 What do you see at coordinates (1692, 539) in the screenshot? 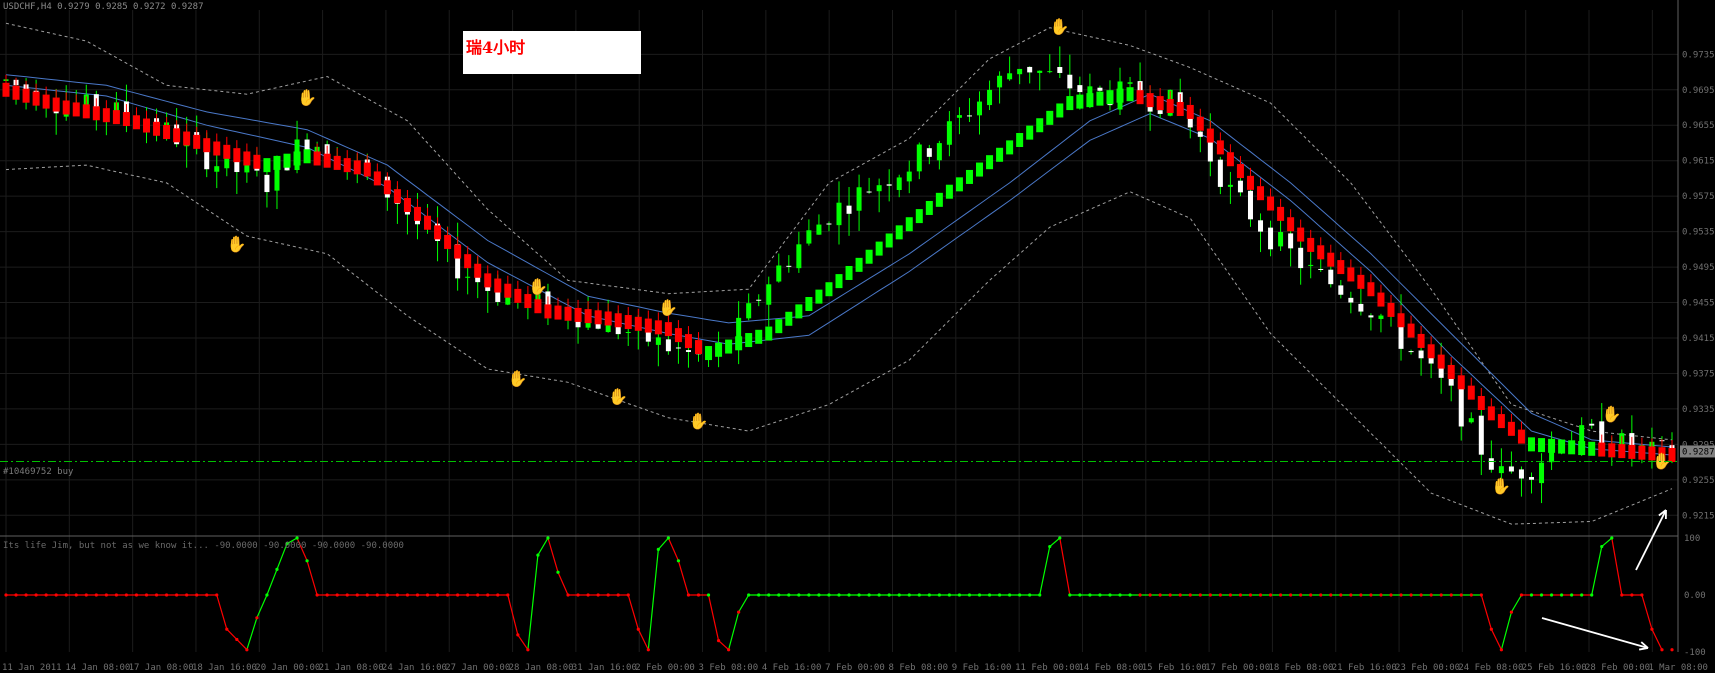
I see `osc-tick-label: 100` at bounding box center [1692, 539].